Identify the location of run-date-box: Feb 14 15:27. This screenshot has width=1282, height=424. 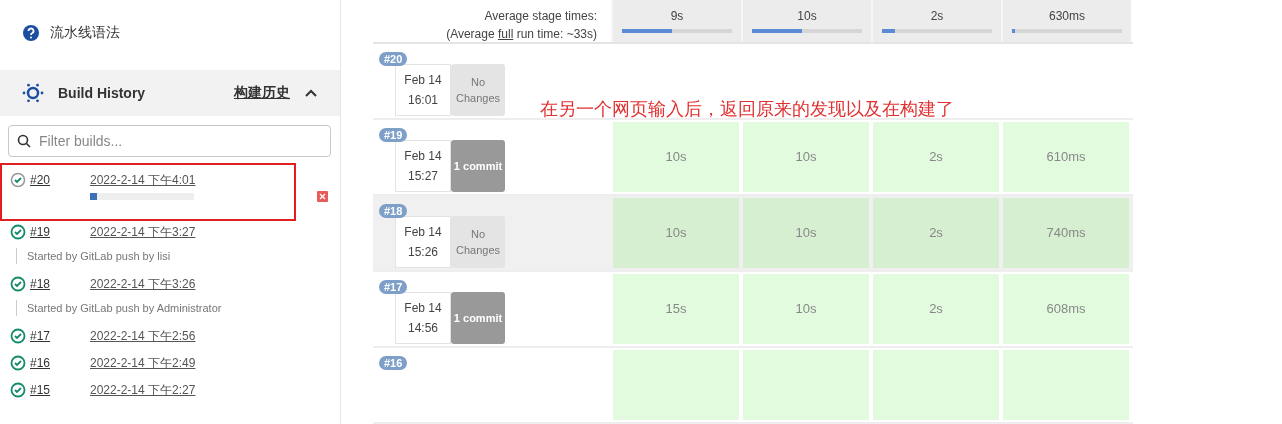
(423, 165).